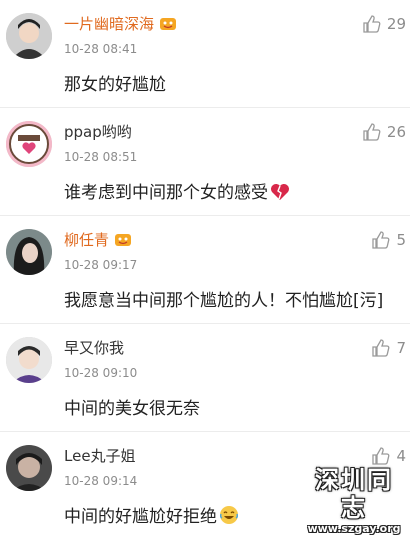  What do you see at coordinates (229, 515) in the screenshot?
I see `laughing-emoji-icon` at bounding box center [229, 515].